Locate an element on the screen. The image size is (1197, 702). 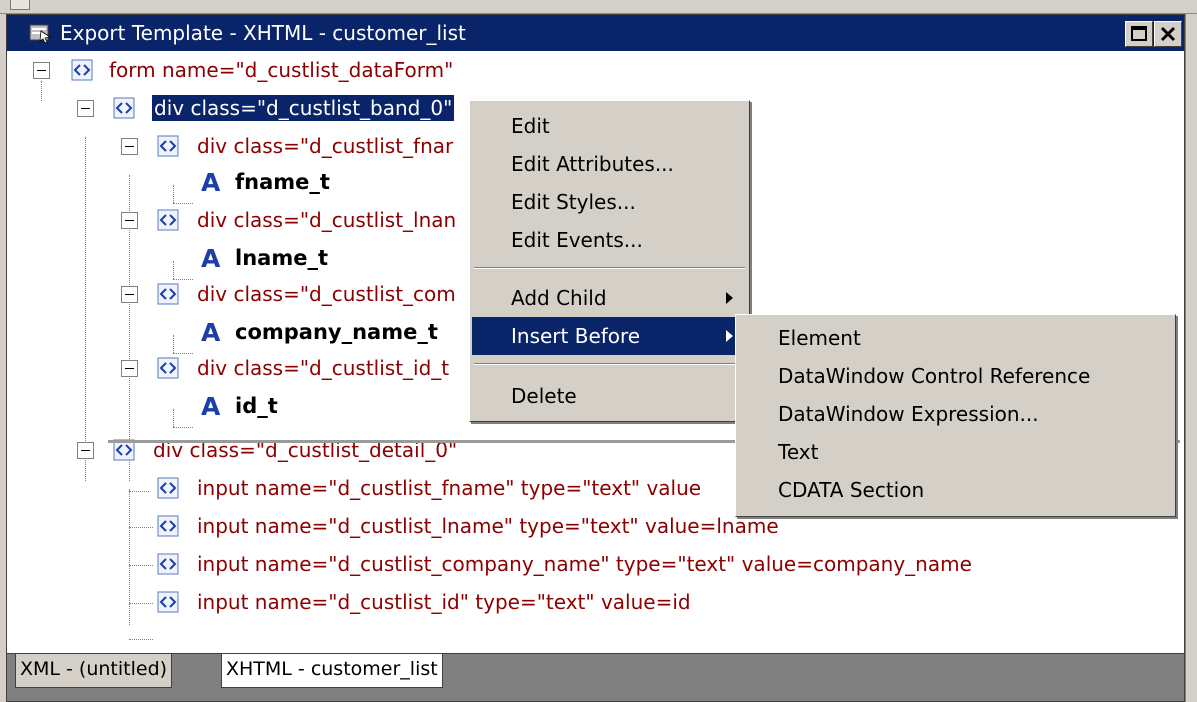
top-toolbar-strip is located at coordinates (598, 7).